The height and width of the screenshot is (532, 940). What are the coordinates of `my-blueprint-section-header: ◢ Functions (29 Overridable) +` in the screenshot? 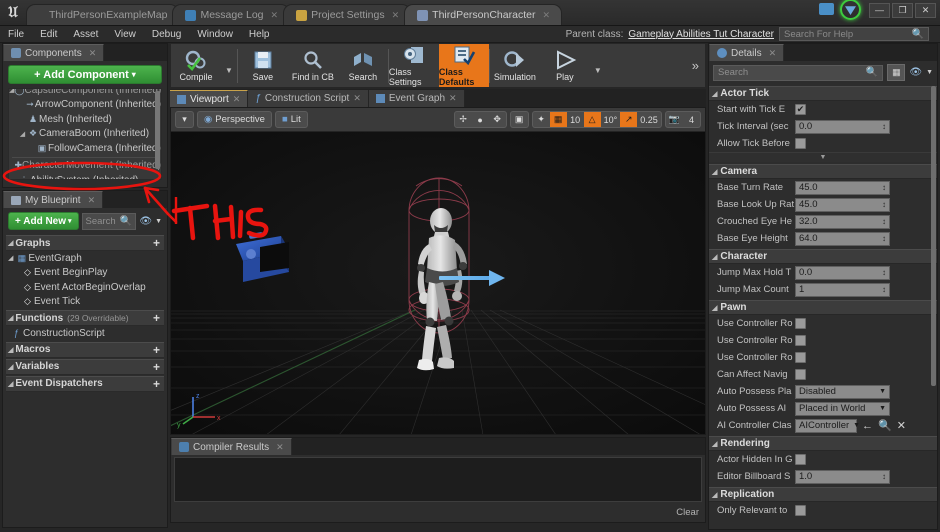 It's located at (85, 318).